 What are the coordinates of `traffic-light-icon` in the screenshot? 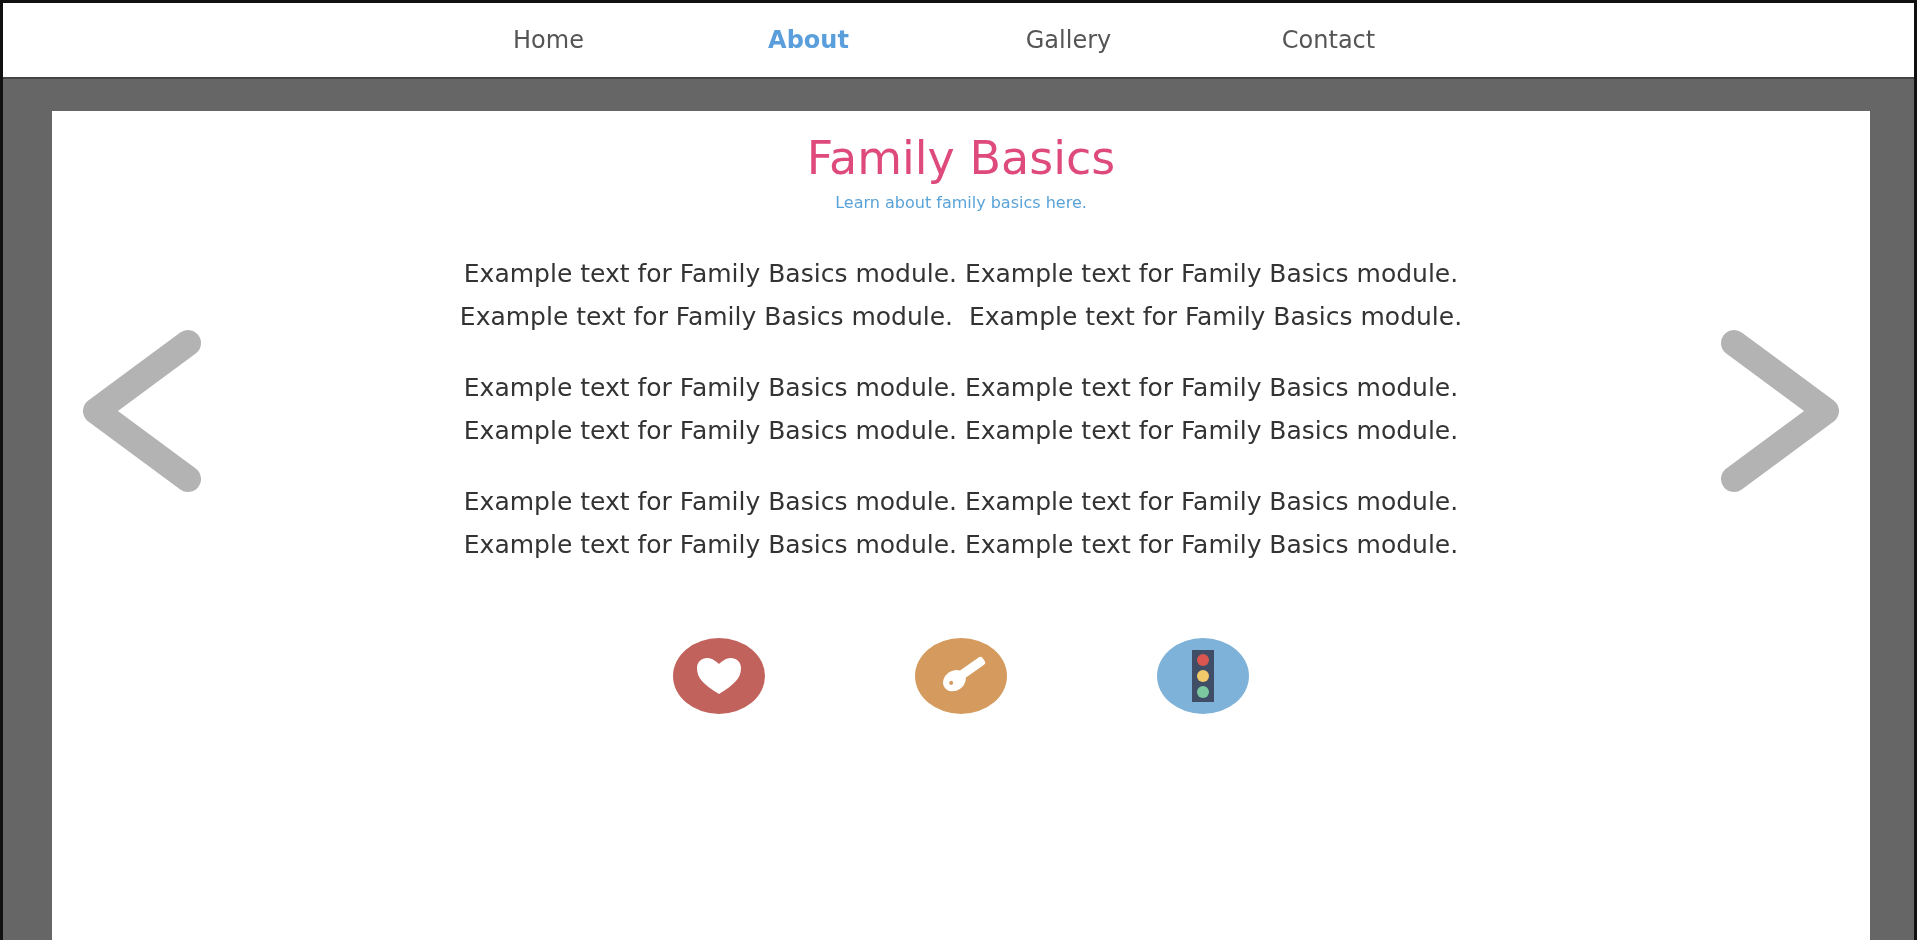 It's located at (1203, 676).